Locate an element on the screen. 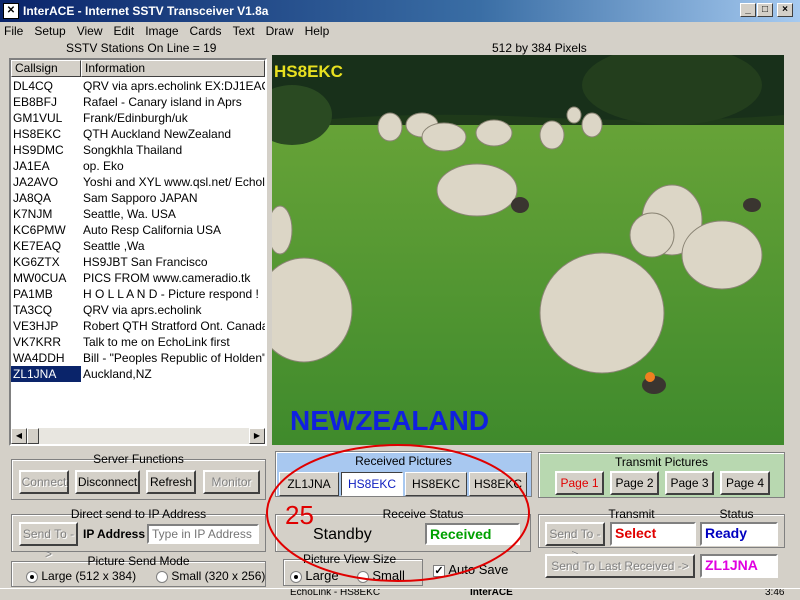  table-row: DL4CQ QRV via aprs.echolink EX:DJ1EAO is located at coordinates (138, 86).